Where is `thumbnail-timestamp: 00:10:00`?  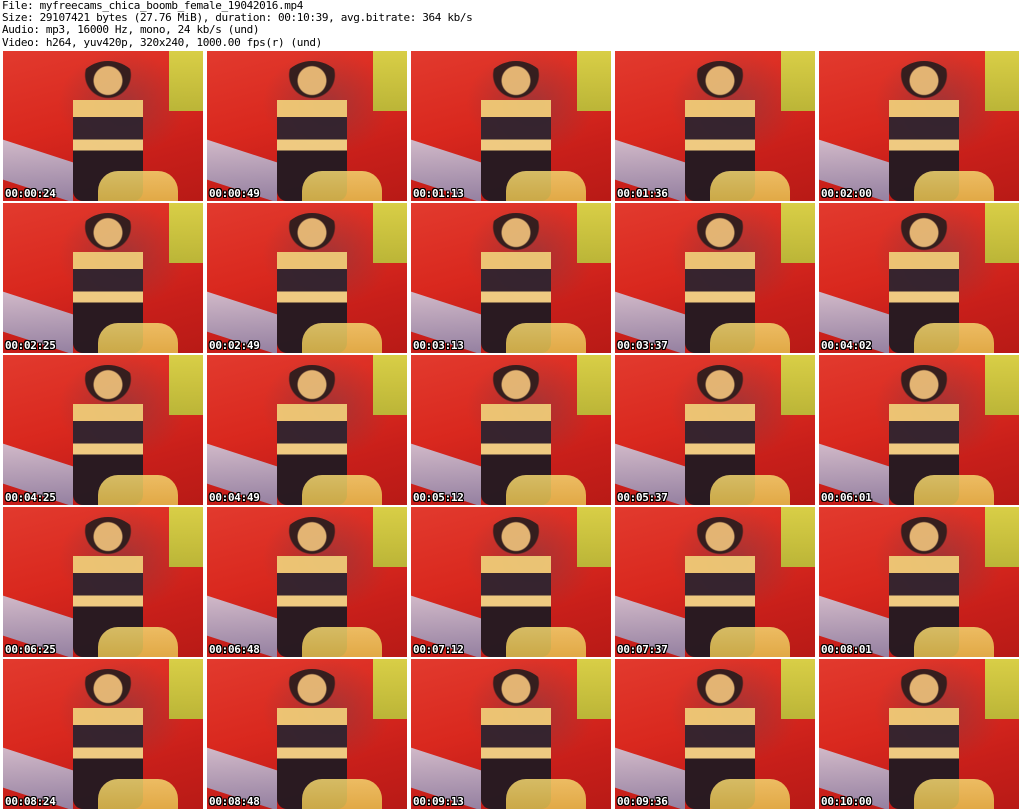
thumbnail-timestamp: 00:10:00 is located at coordinates (846, 801).